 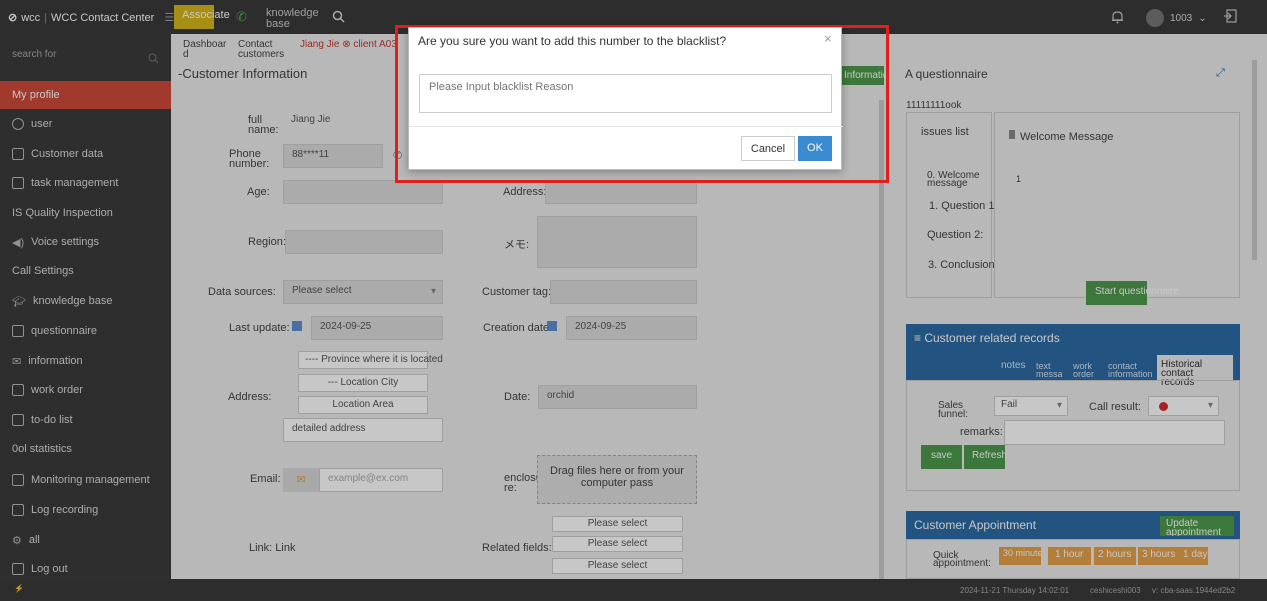 What do you see at coordinates (625, 93) in the screenshot?
I see `blacklist-reason-input` at bounding box center [625, 93].